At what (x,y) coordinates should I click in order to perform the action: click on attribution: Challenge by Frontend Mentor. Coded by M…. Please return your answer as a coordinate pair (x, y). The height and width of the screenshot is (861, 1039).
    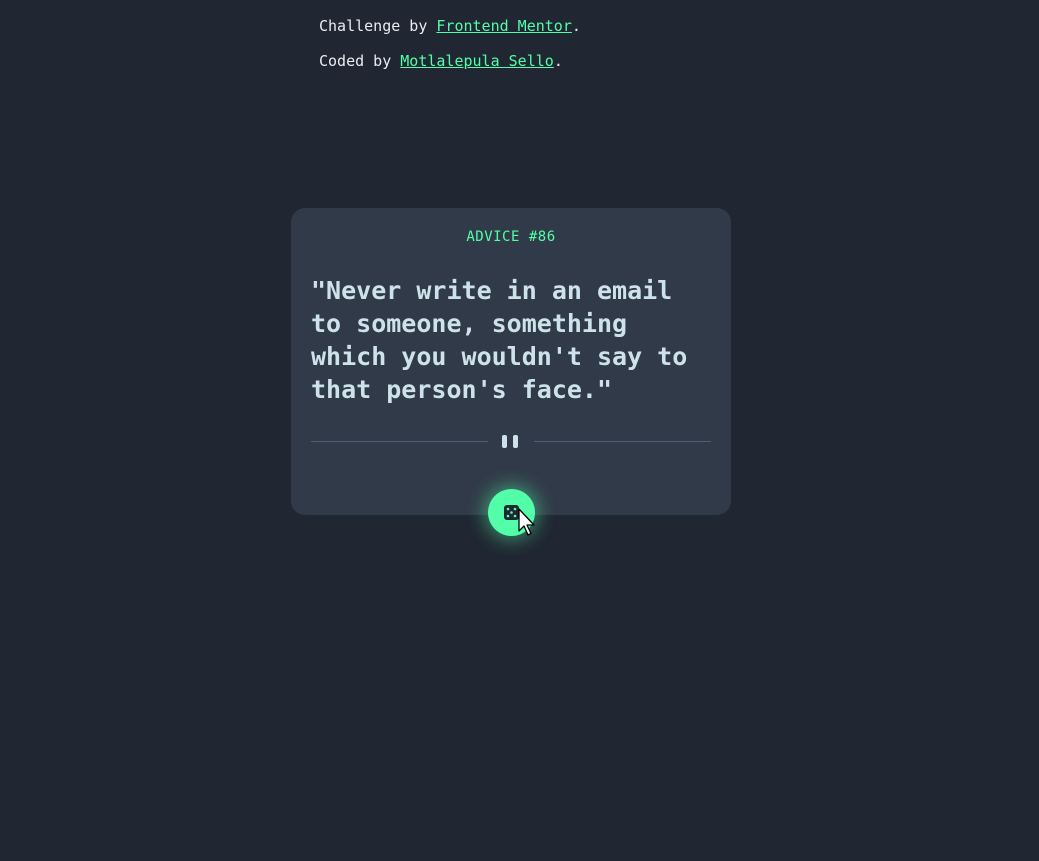
    Looking at the image, I should click on (450, 51).